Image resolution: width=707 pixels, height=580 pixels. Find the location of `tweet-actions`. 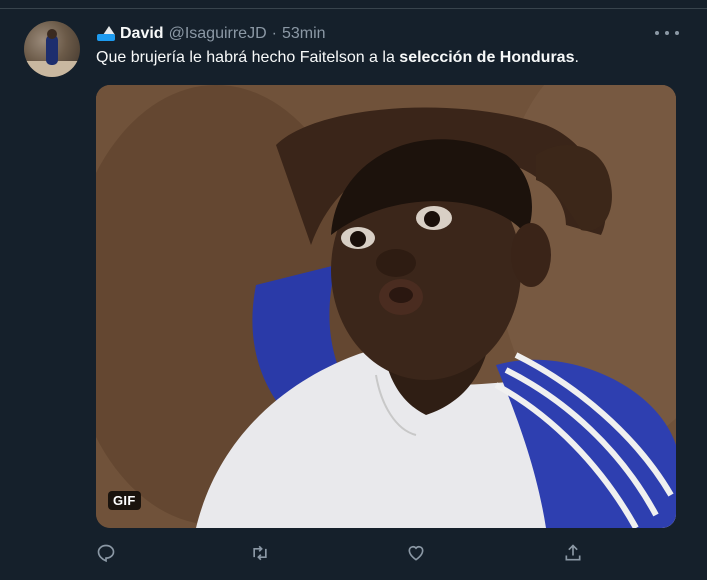

tweet-actions is located at coordinates (386, 554).